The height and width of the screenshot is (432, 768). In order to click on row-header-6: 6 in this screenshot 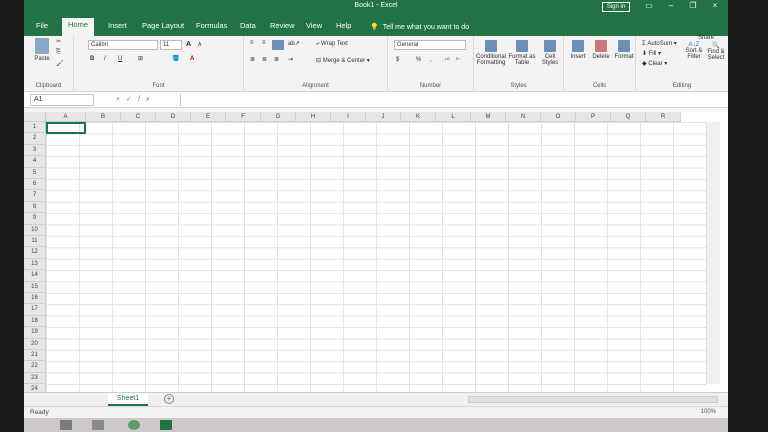, I will do `click(35, 185)`.